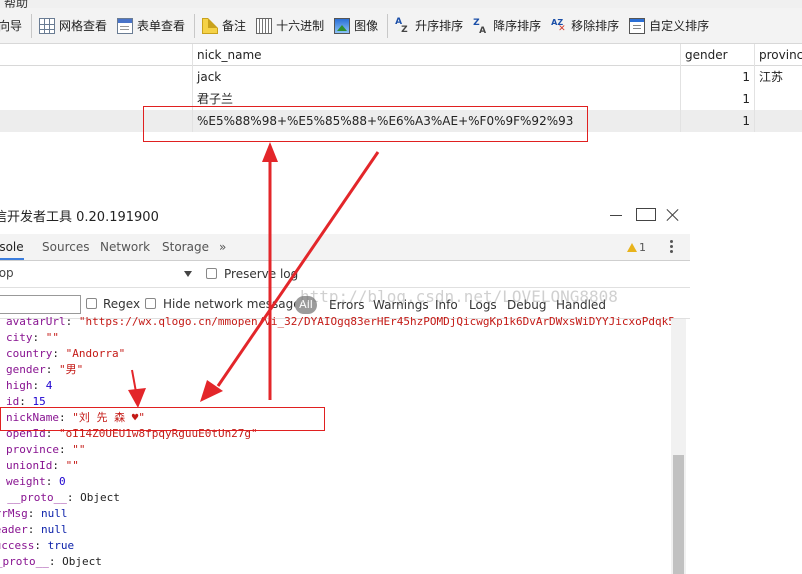  Describe the element at coordinates (96, 55) in the screenshot. I see `grid-header-cell` at that location.